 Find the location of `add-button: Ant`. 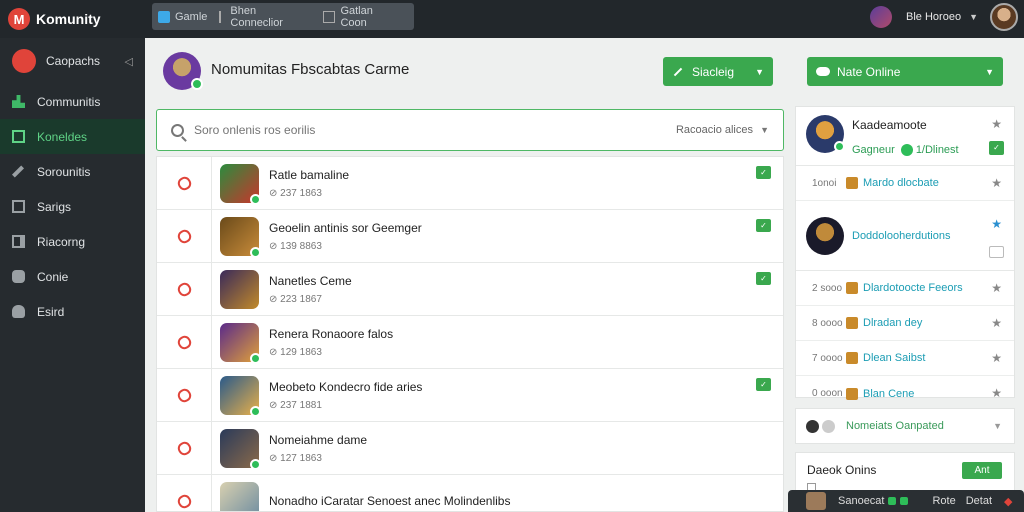

add-button: Ant is located at coordinates (982, 470).